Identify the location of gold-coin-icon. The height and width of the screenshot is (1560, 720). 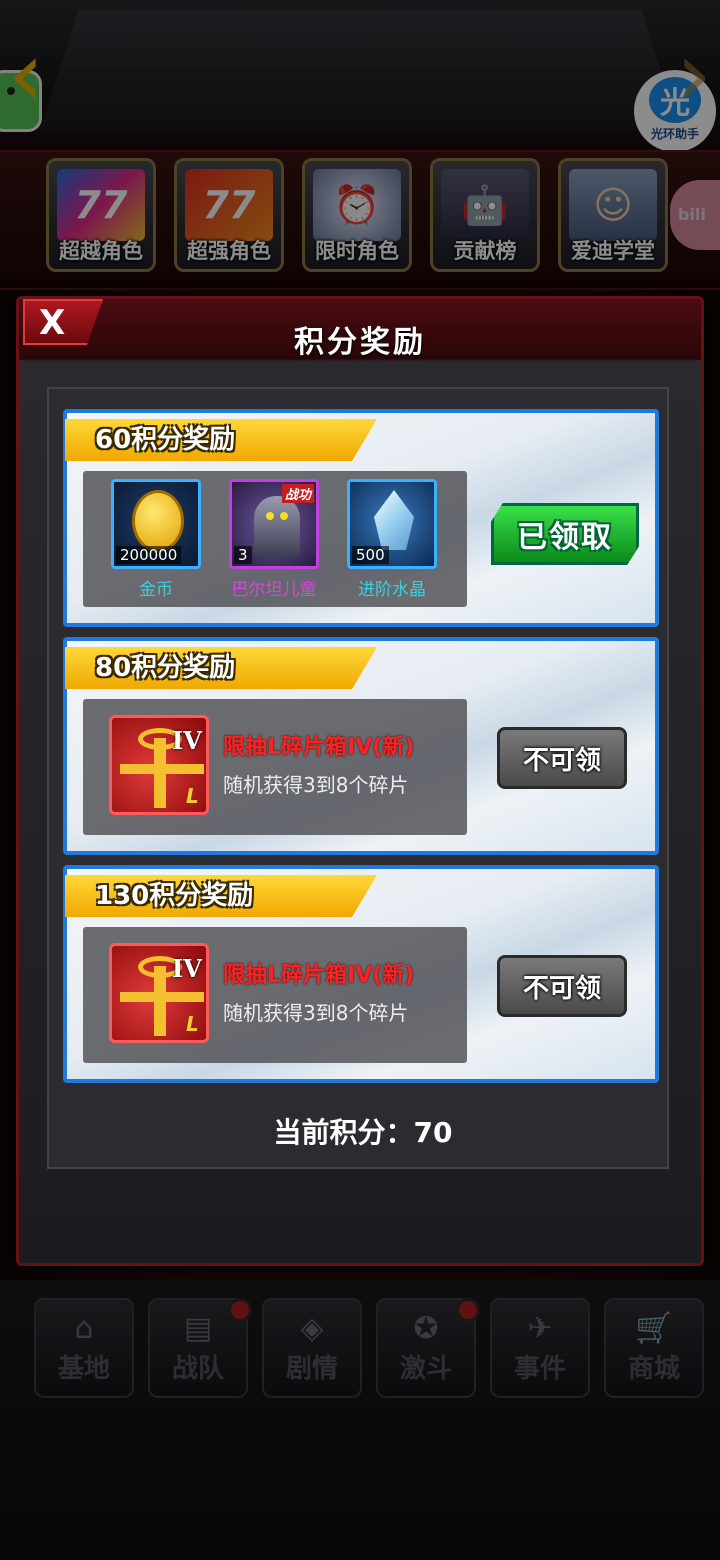
(158, 521).